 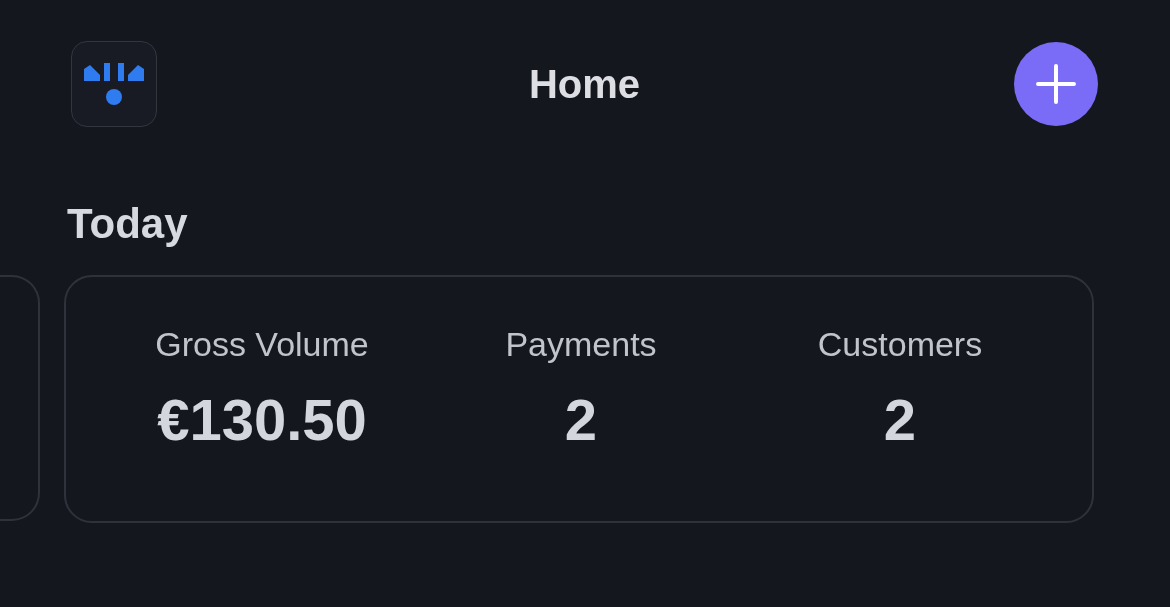 What do you see at coordinates (581, 344) in the screenshot?
I see `stat-label: Payments` at bounding box center [581, 344].